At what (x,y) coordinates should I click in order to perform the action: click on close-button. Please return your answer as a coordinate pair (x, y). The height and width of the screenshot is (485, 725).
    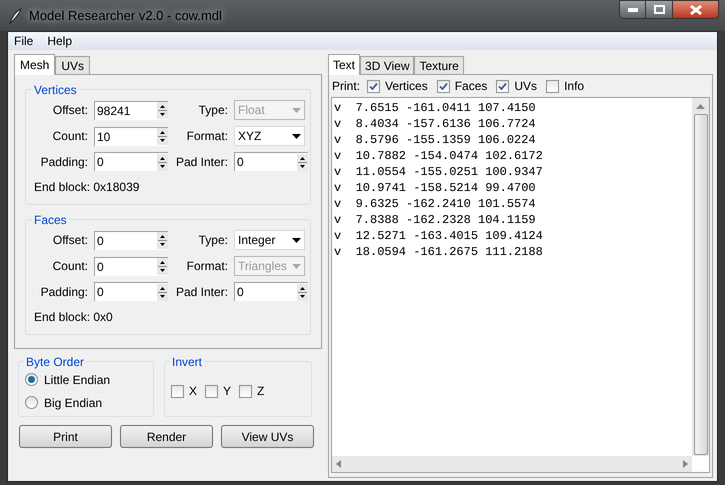
    Looking at the image, I should click on (695, 9).